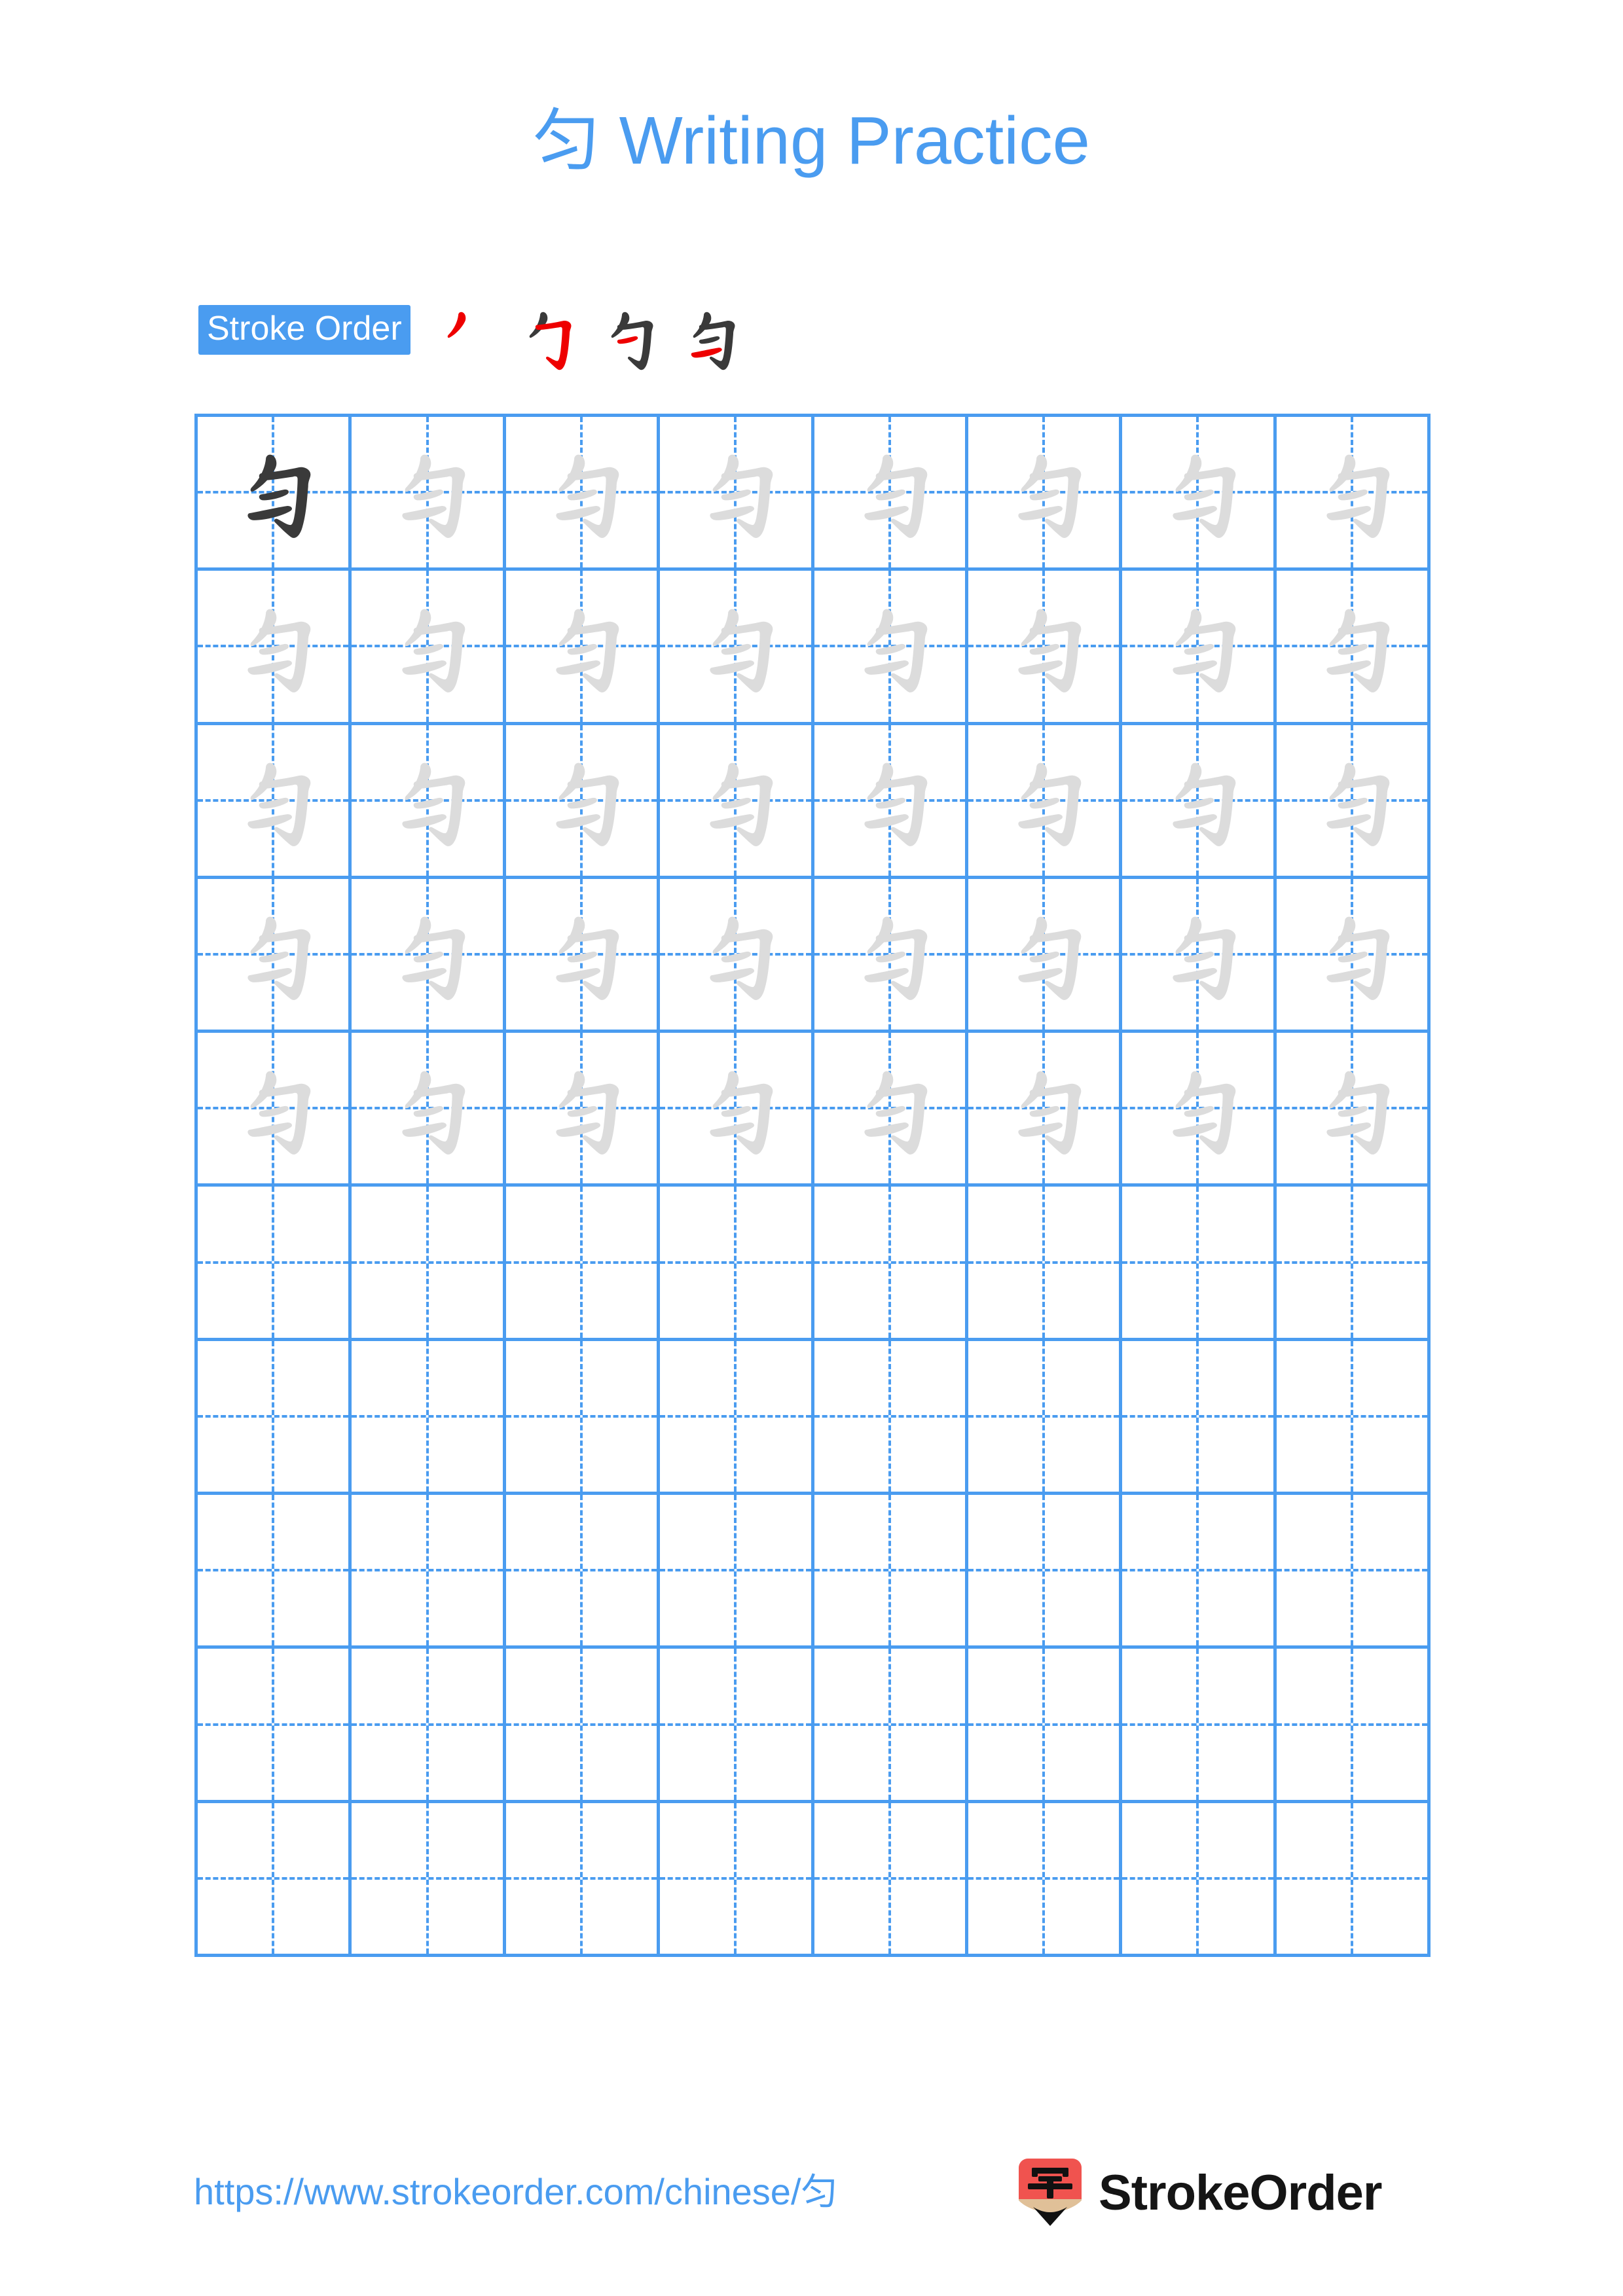 This screenshot has width=1623, height=2296. What do you see at coordinates (429, 1880) in the screenshot?
I see `practice-cell-r10-c2` at bounding box center [429, 1880].